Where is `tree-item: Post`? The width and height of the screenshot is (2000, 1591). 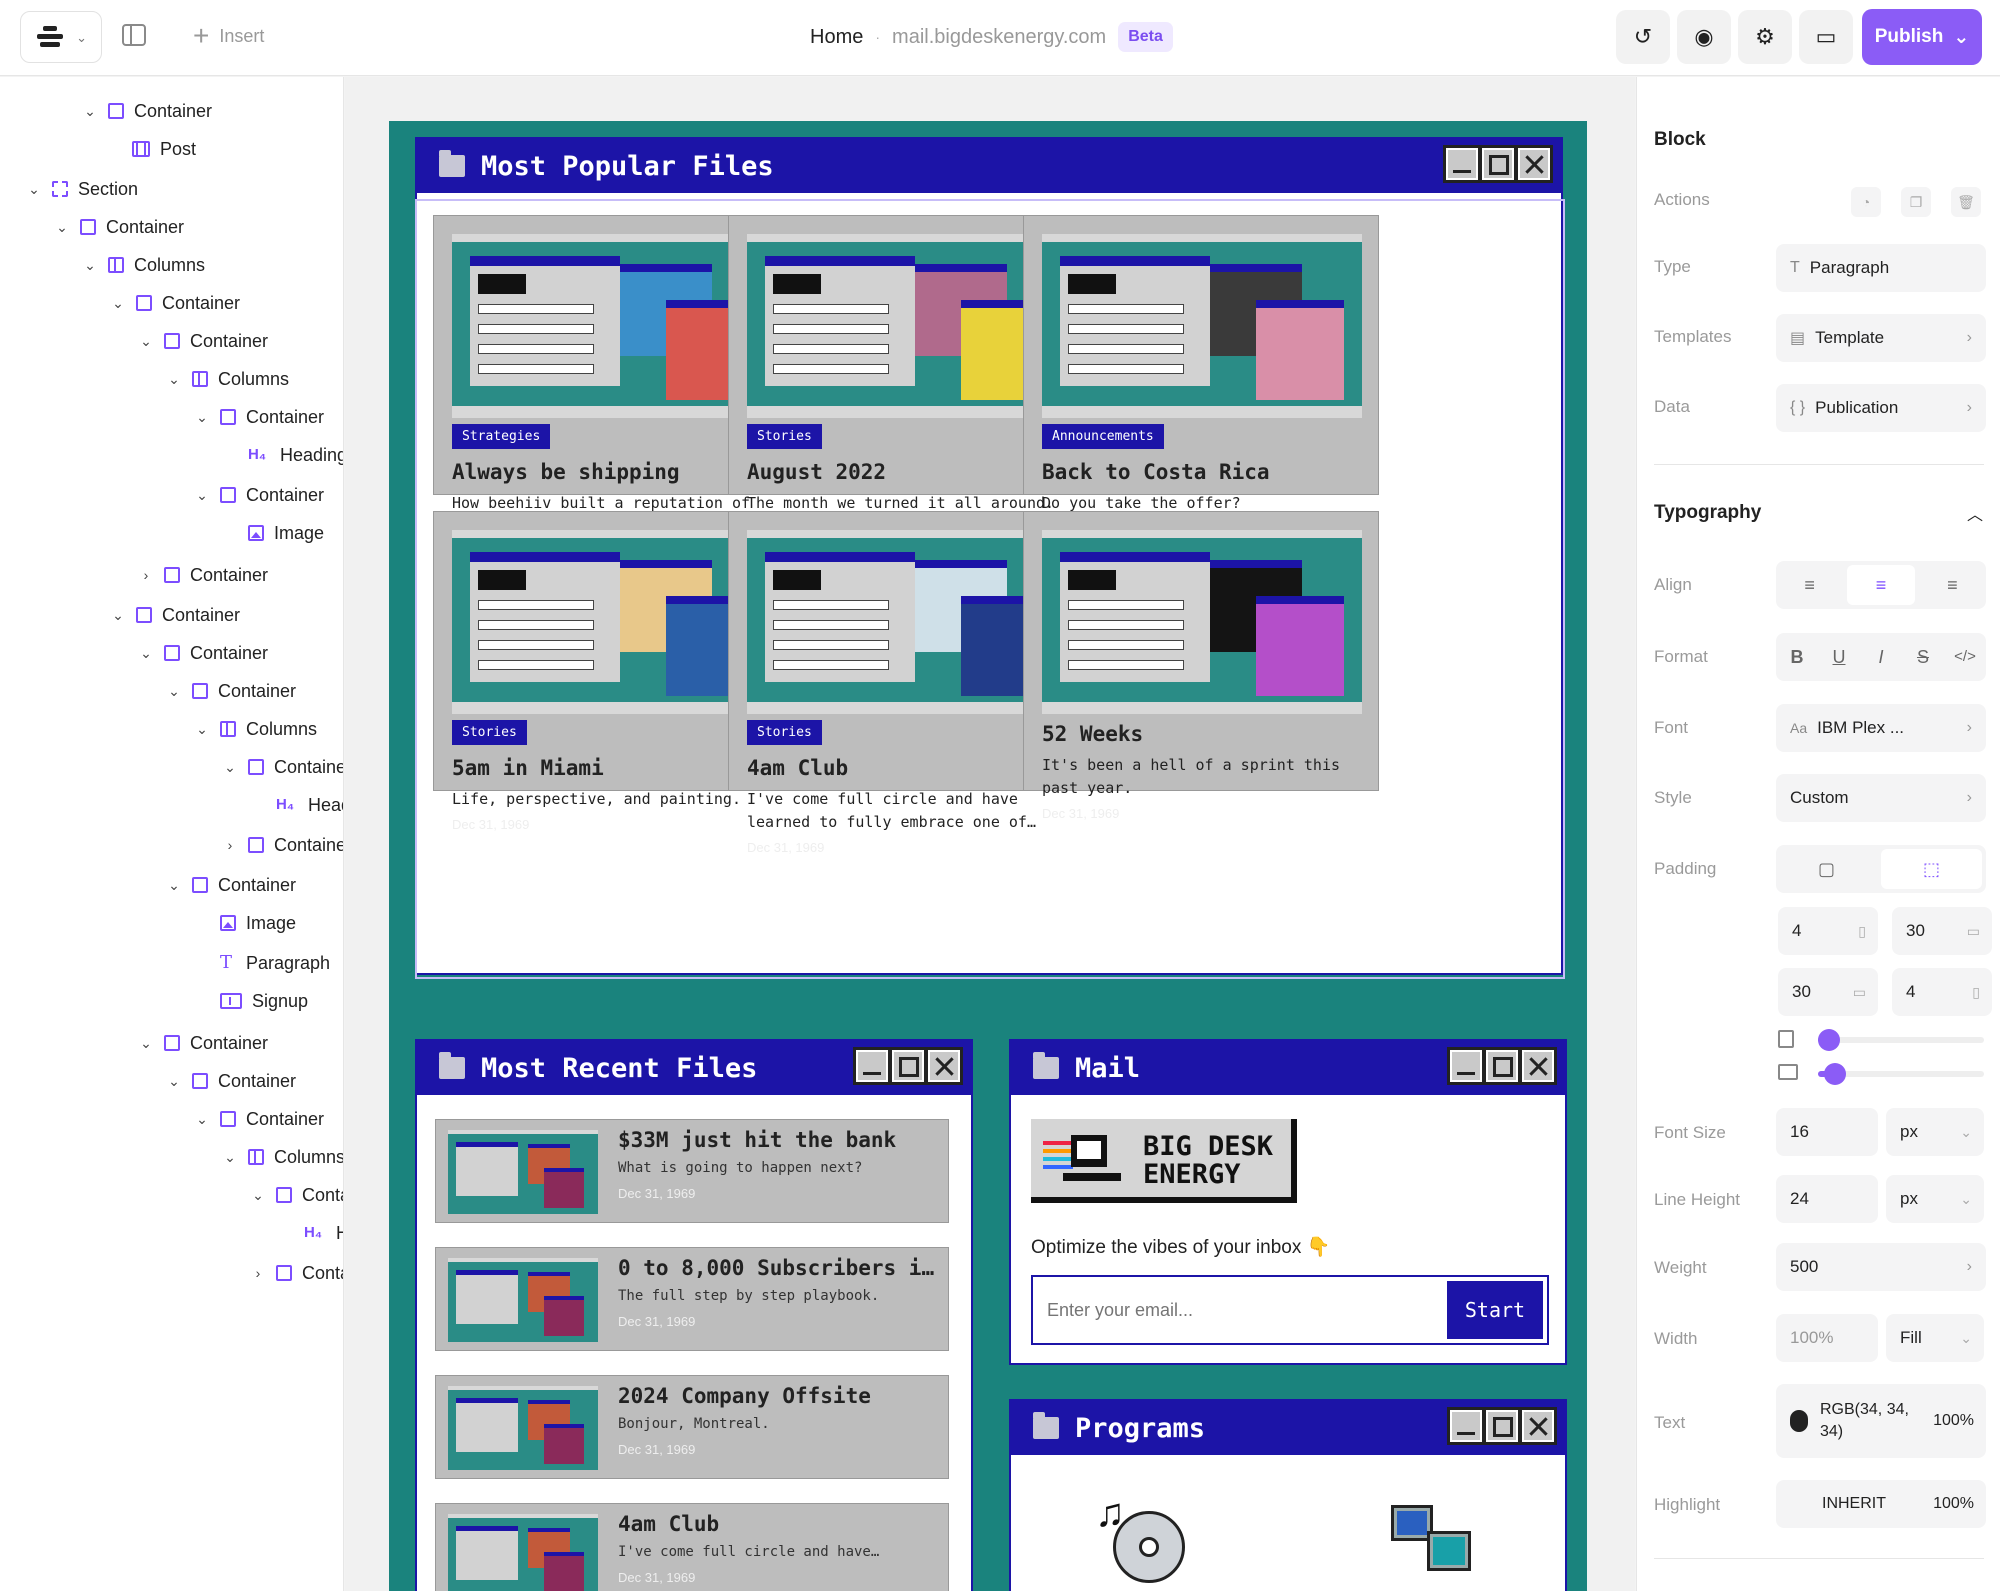 tree-item: Post is located at coordinates (151, 149).